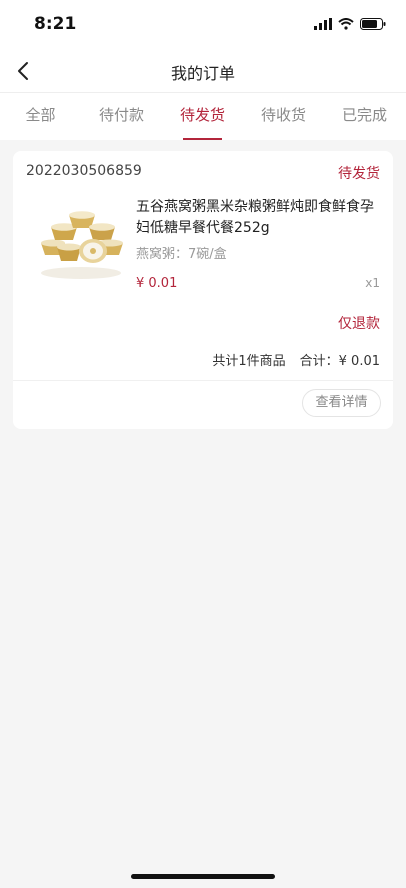 Image resolution: width=406 pixels, height=888 pixels. What do you see at coordinates (296, 359) in the screenshot?
I see `order-summary: 共计1件商品 合计：¥ 0.01` at bounding box center [296, 359].